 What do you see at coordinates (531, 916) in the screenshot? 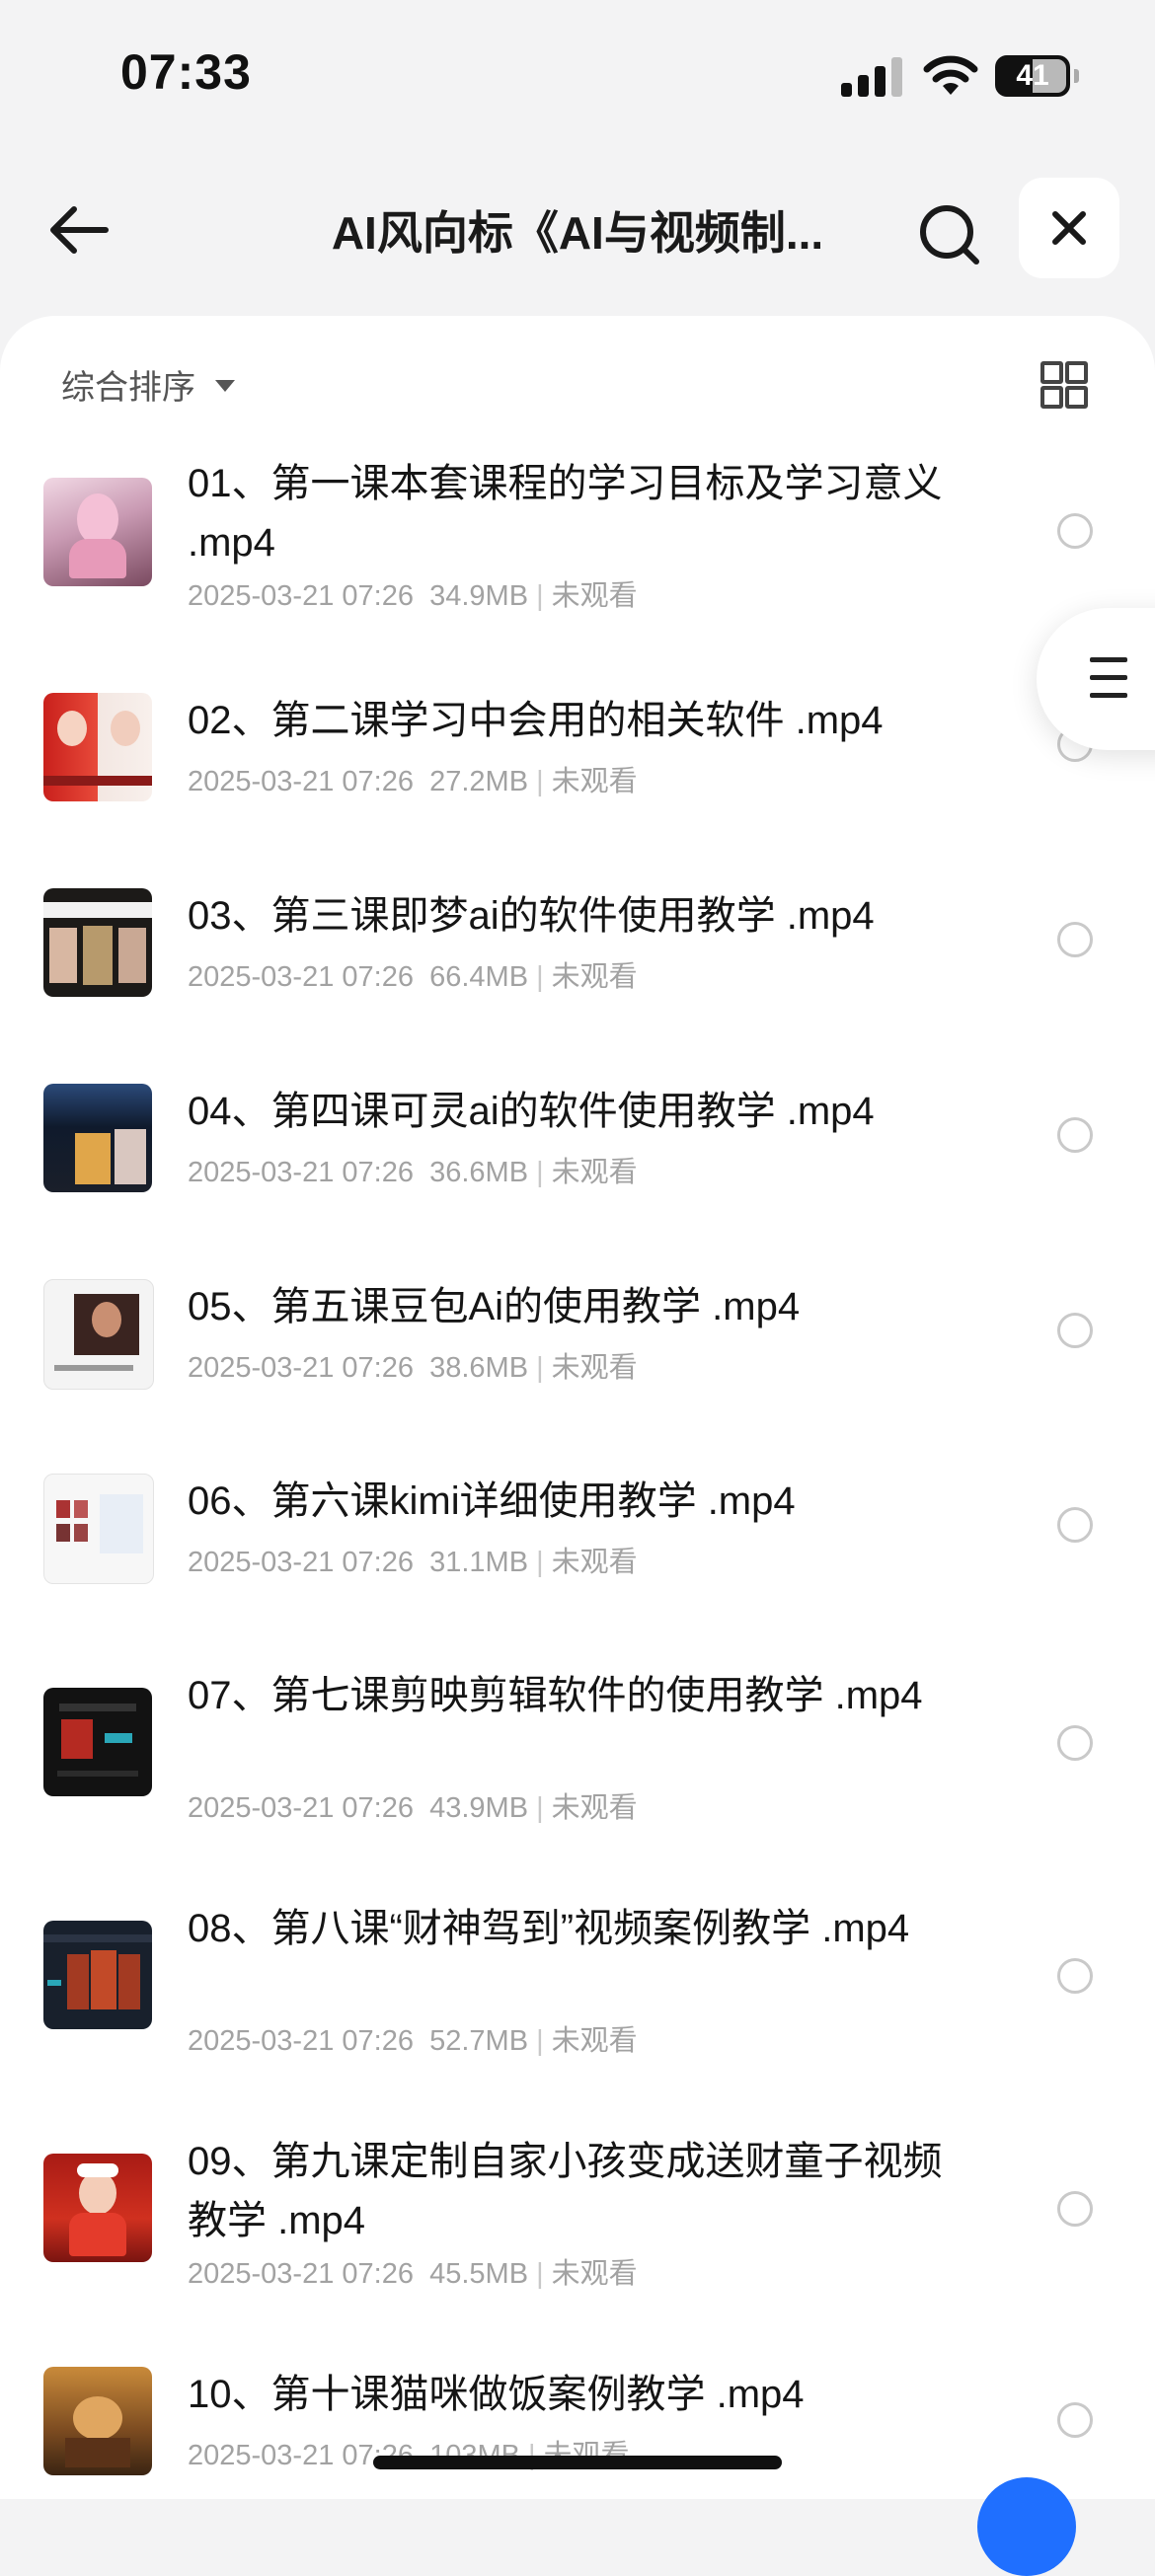
I see `file-name: 03、第三课即梦ai的软件使用教学 .mp4` at bounding box center [531, 916].